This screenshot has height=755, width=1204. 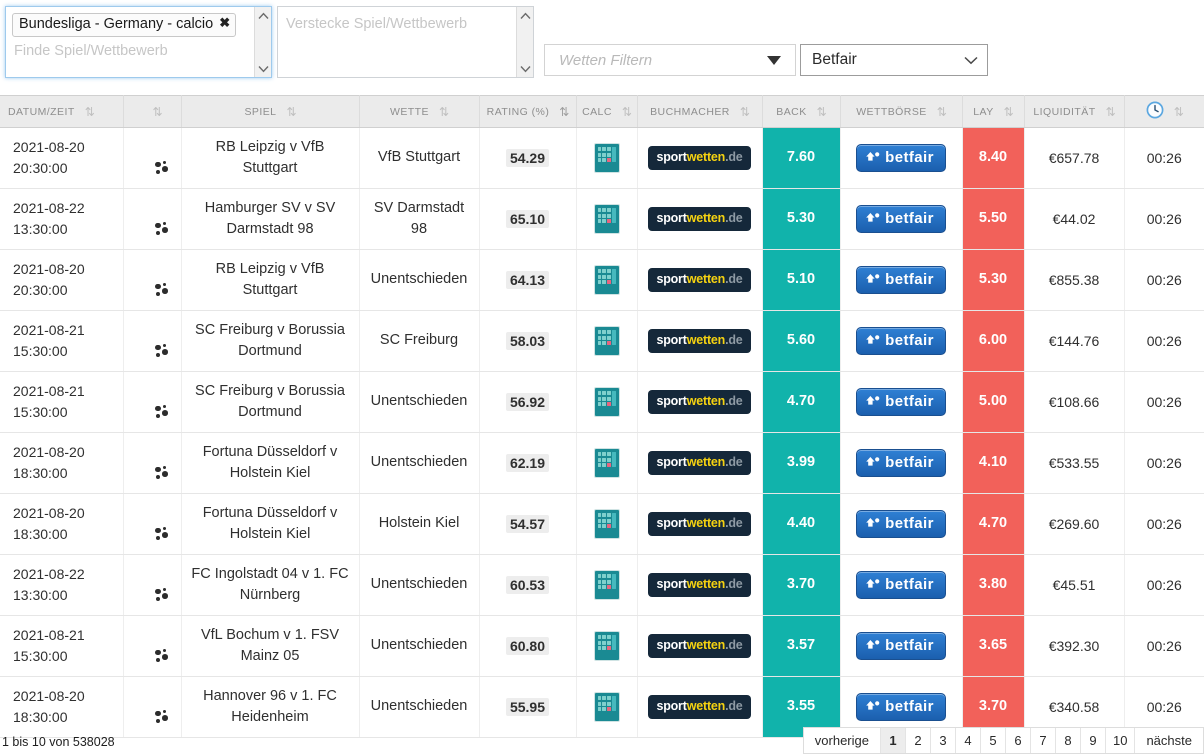 What do you see at coordinates (842, 740) in the screenshot?
I see `pagination-prev: vorherige` at bounding box center [842, 740].